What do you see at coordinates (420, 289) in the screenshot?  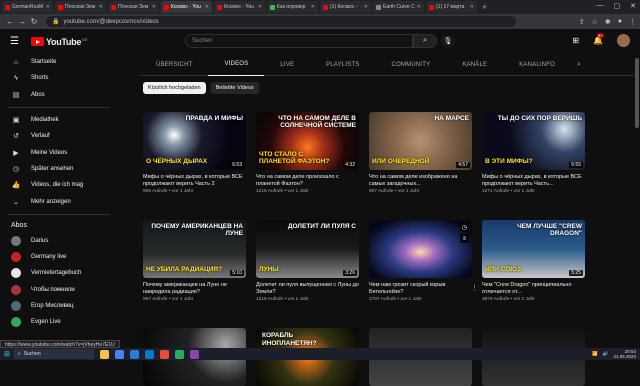 I see `video-title: Чем нам грозит скорый взрыв Бетельгейзе?` at bounding box center [420, 289].